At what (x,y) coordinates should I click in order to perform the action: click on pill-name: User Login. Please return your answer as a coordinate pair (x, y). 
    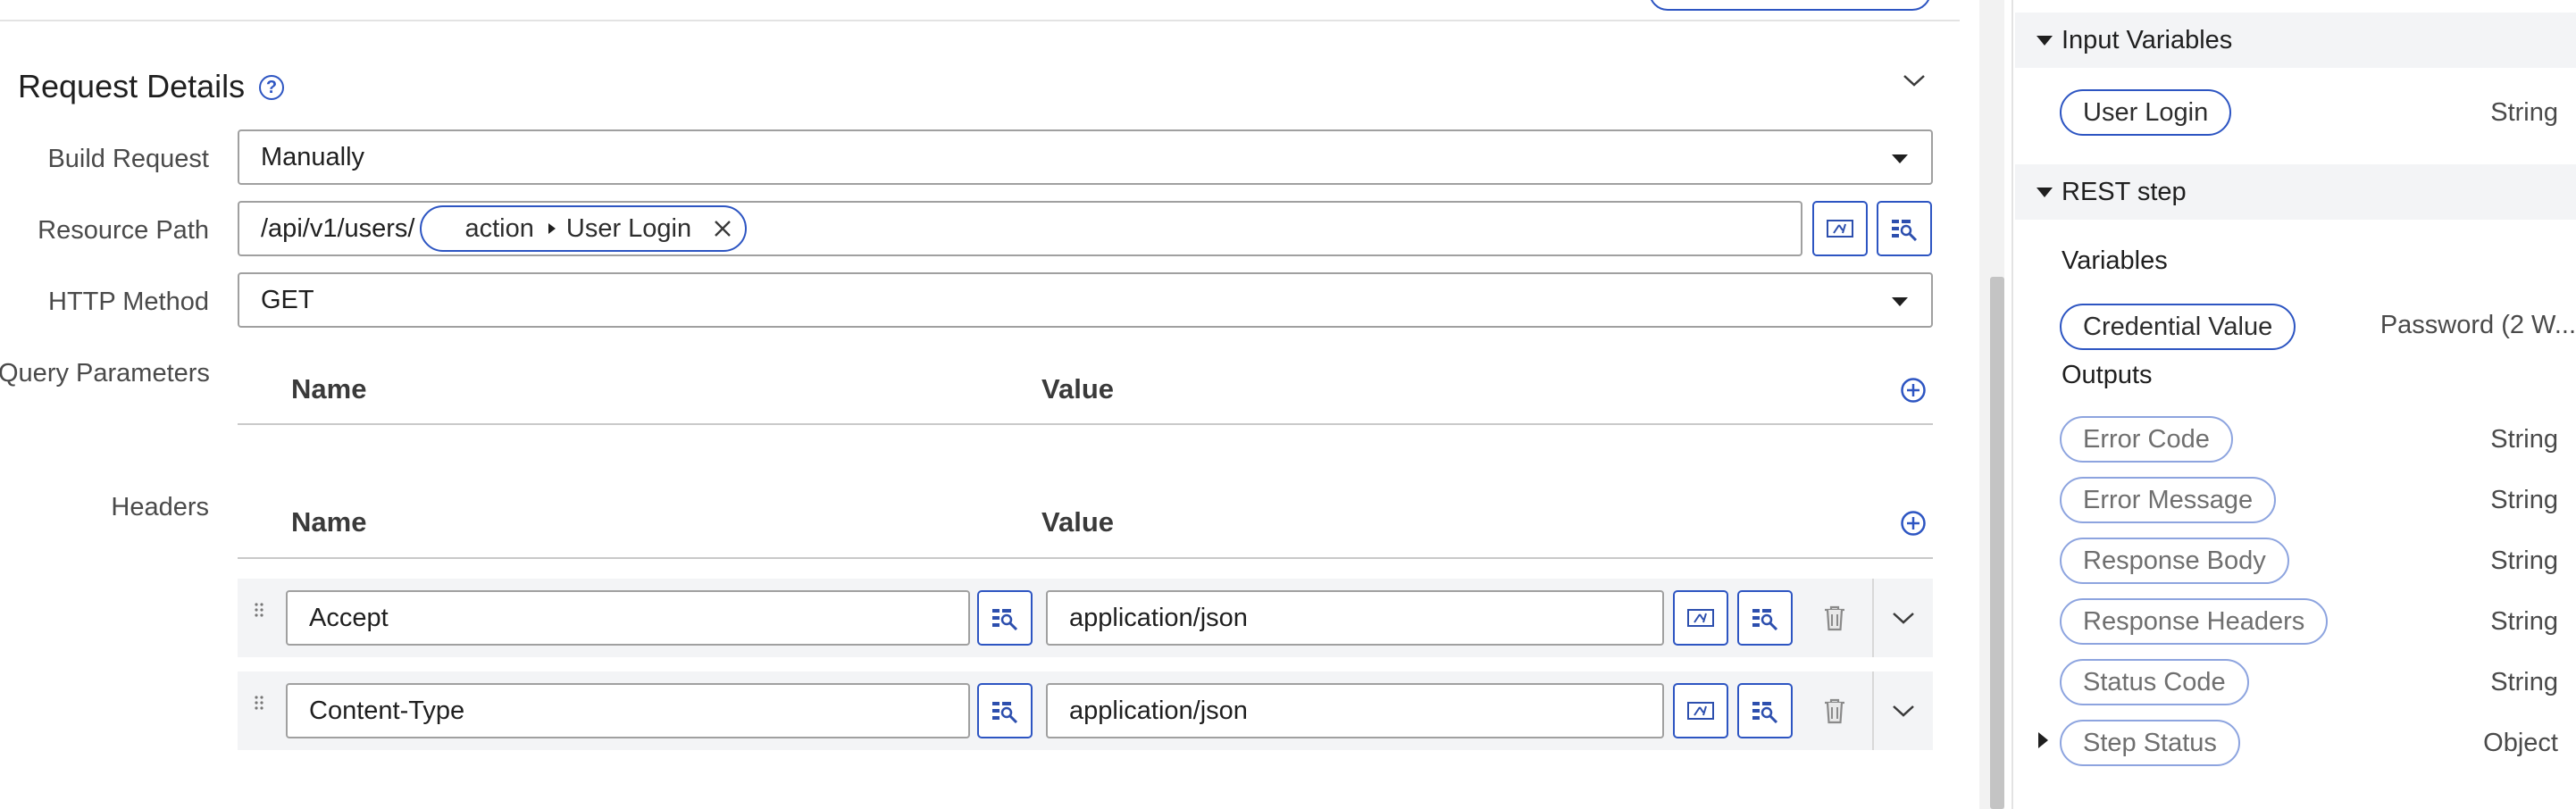
    Looking at the image, I should click on (629, 228).